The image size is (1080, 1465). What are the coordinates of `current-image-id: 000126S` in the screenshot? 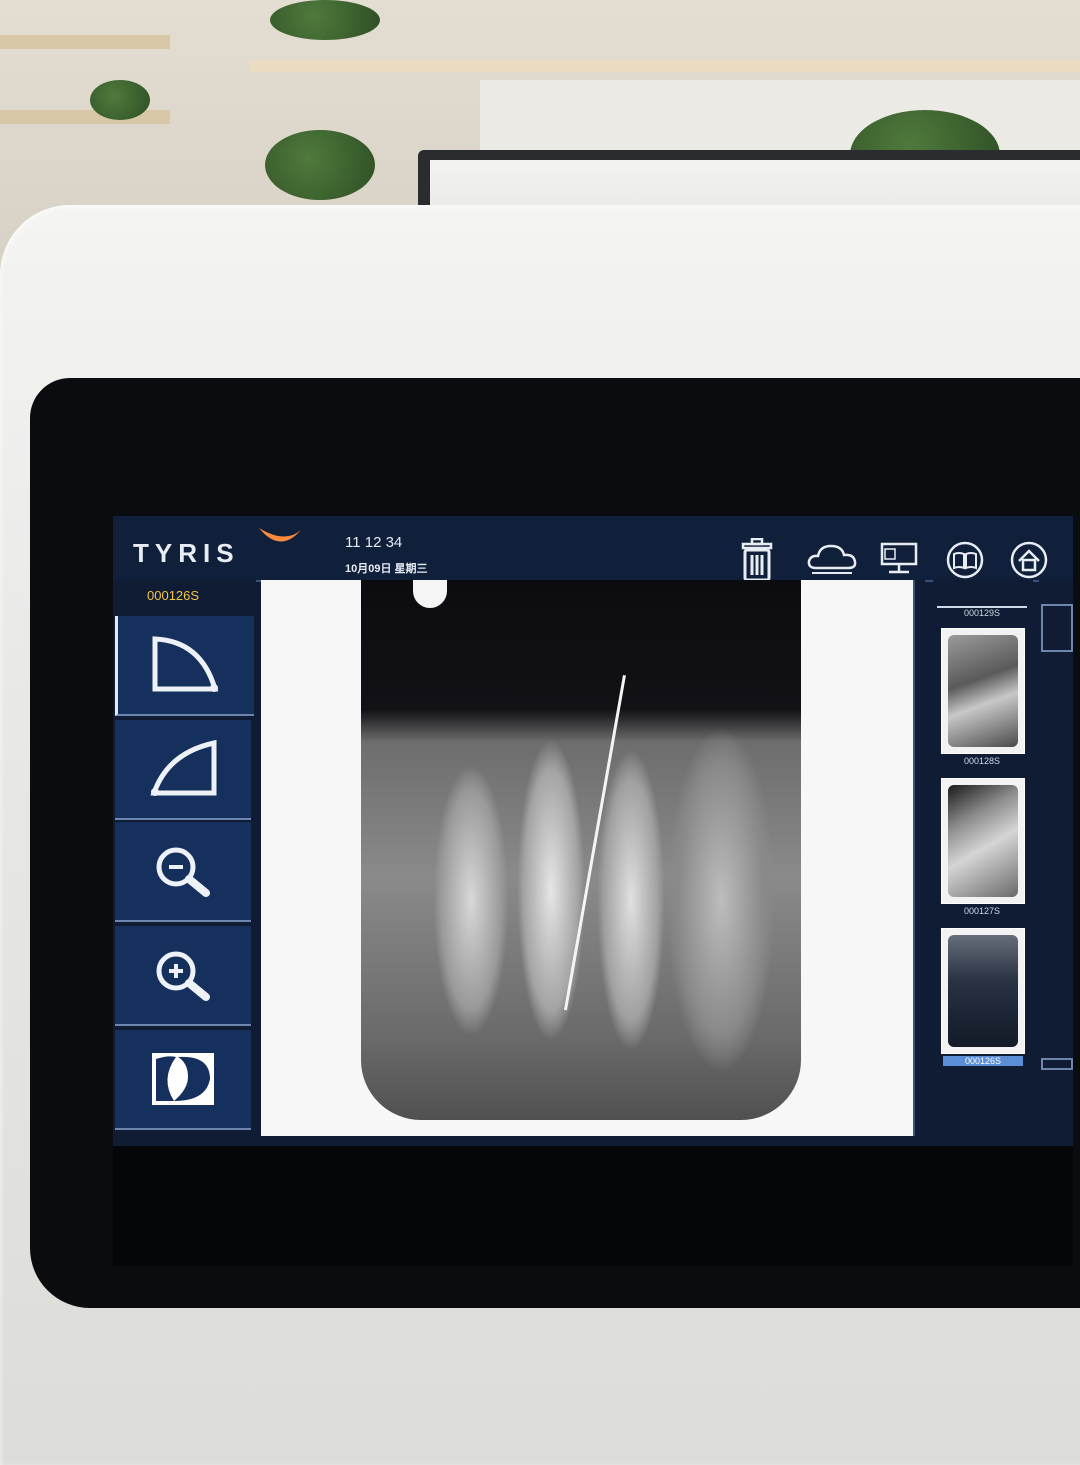 It's located at (173, 595).